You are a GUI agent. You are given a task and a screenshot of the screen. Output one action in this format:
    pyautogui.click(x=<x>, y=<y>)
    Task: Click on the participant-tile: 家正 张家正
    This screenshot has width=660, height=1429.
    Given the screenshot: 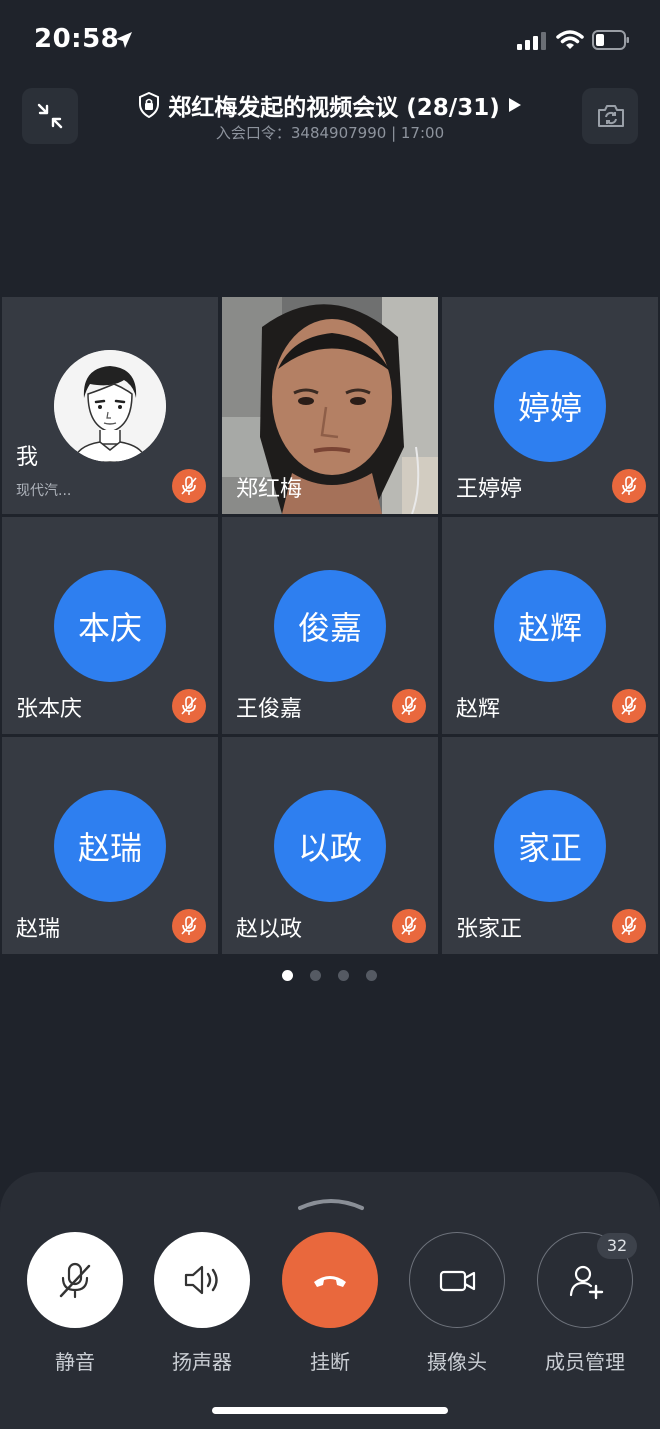 What is the action you would take?
    pyautogui.click(x=550, y=845)
    